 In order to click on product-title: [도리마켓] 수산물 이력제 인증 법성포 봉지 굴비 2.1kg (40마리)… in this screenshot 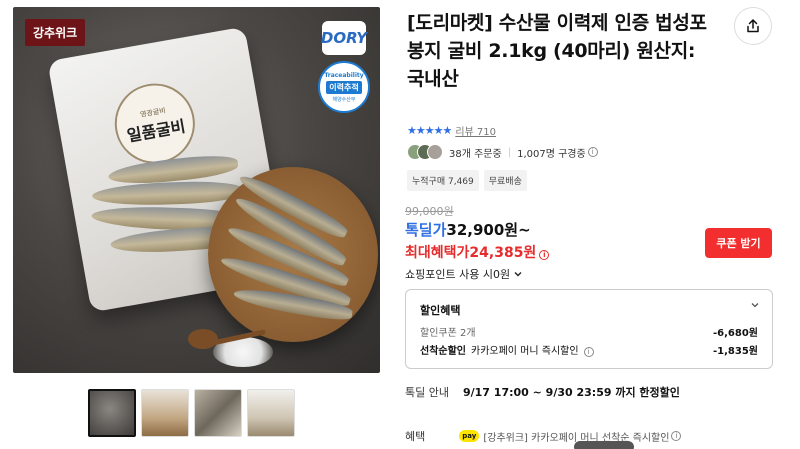, I will do `click(557, 51)`.